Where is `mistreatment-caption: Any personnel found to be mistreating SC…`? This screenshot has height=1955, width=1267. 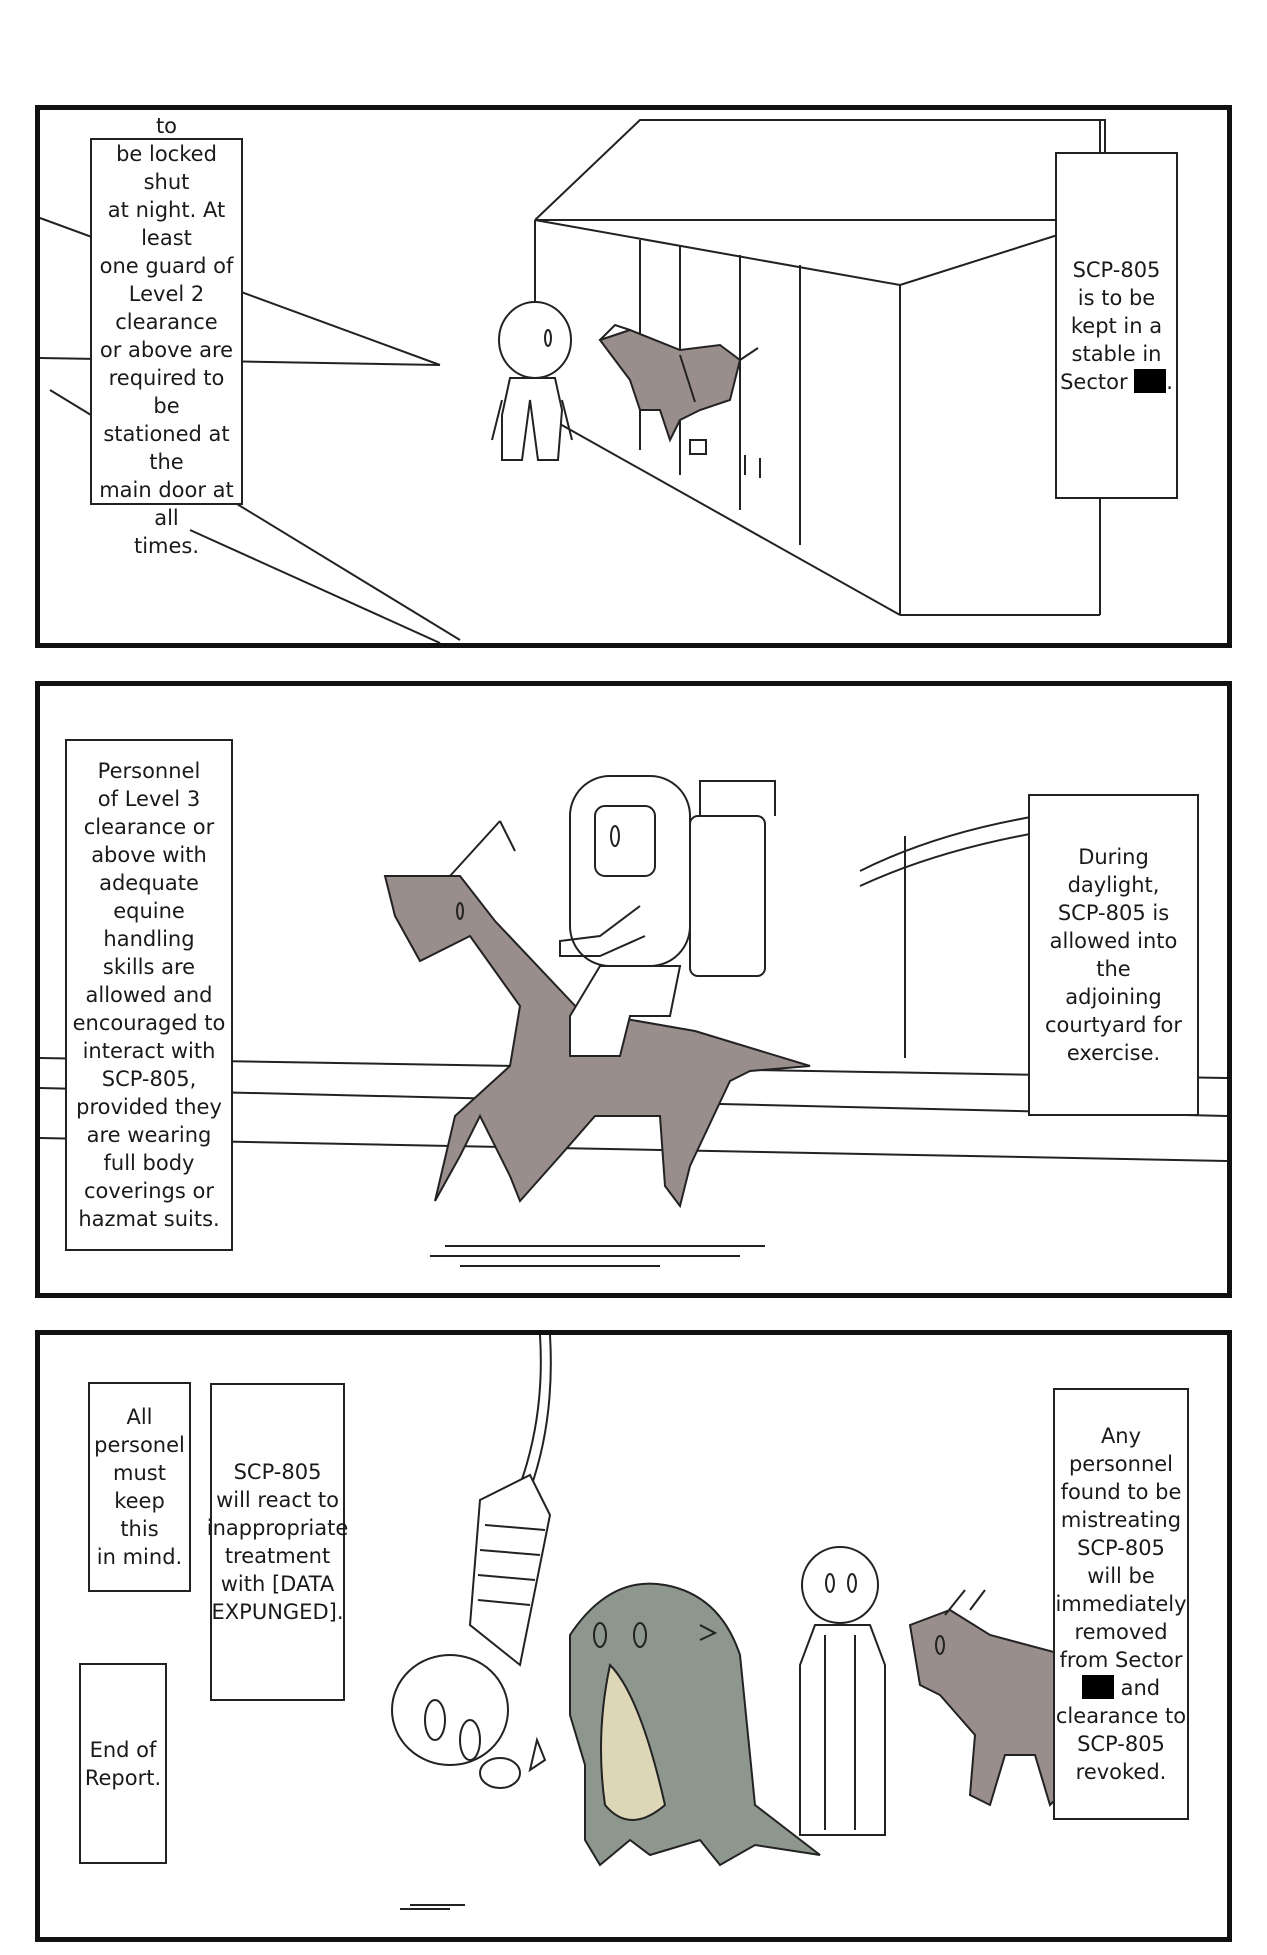 mistreatment-caption: Any personnel found to be mistreating SC… is located at coordinates (1121, 1604).